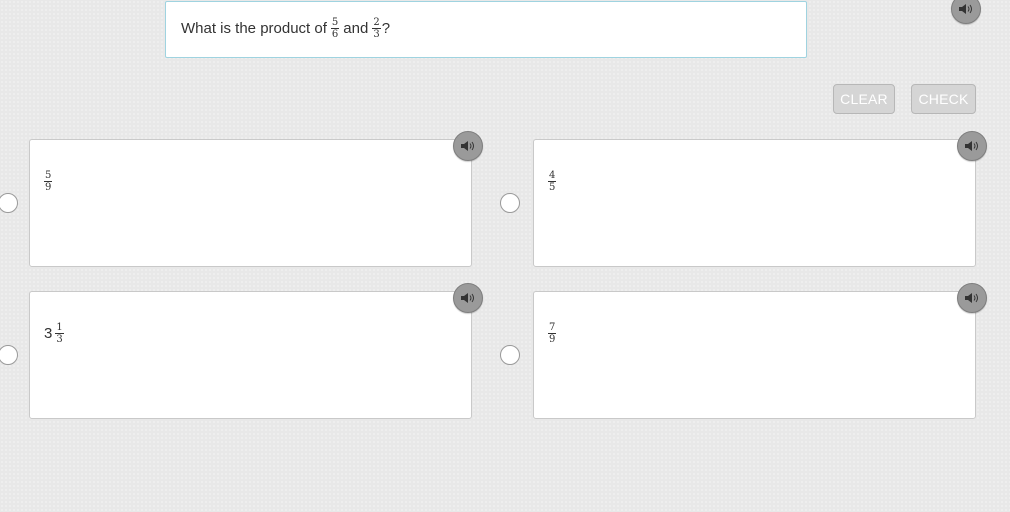 Image resolution: width=1010 pixels, height=512 pixels. I want to click on option-fraction: 5 9, so click(48, 181).